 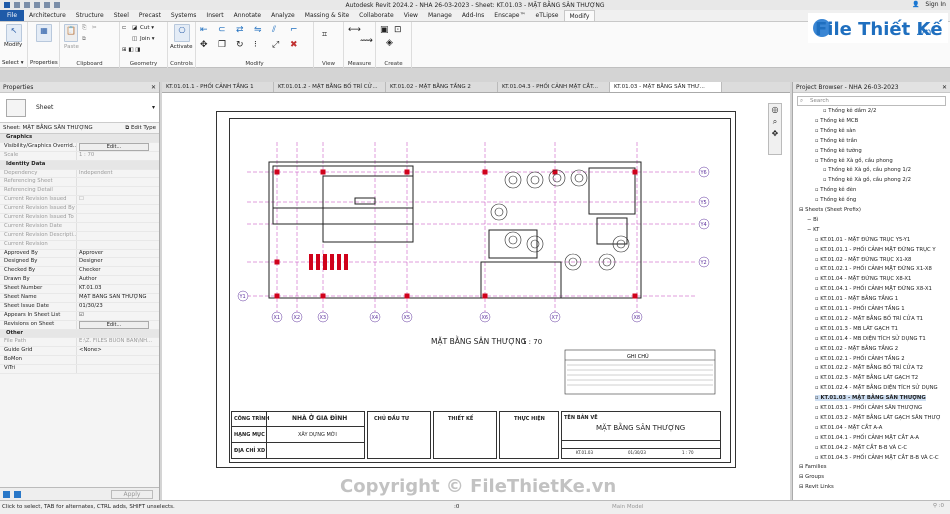 What do you see at coordinates (389, 43) in the screenshot?
I see `create-parts-icon: ◈` at bounding box center [389, 43].